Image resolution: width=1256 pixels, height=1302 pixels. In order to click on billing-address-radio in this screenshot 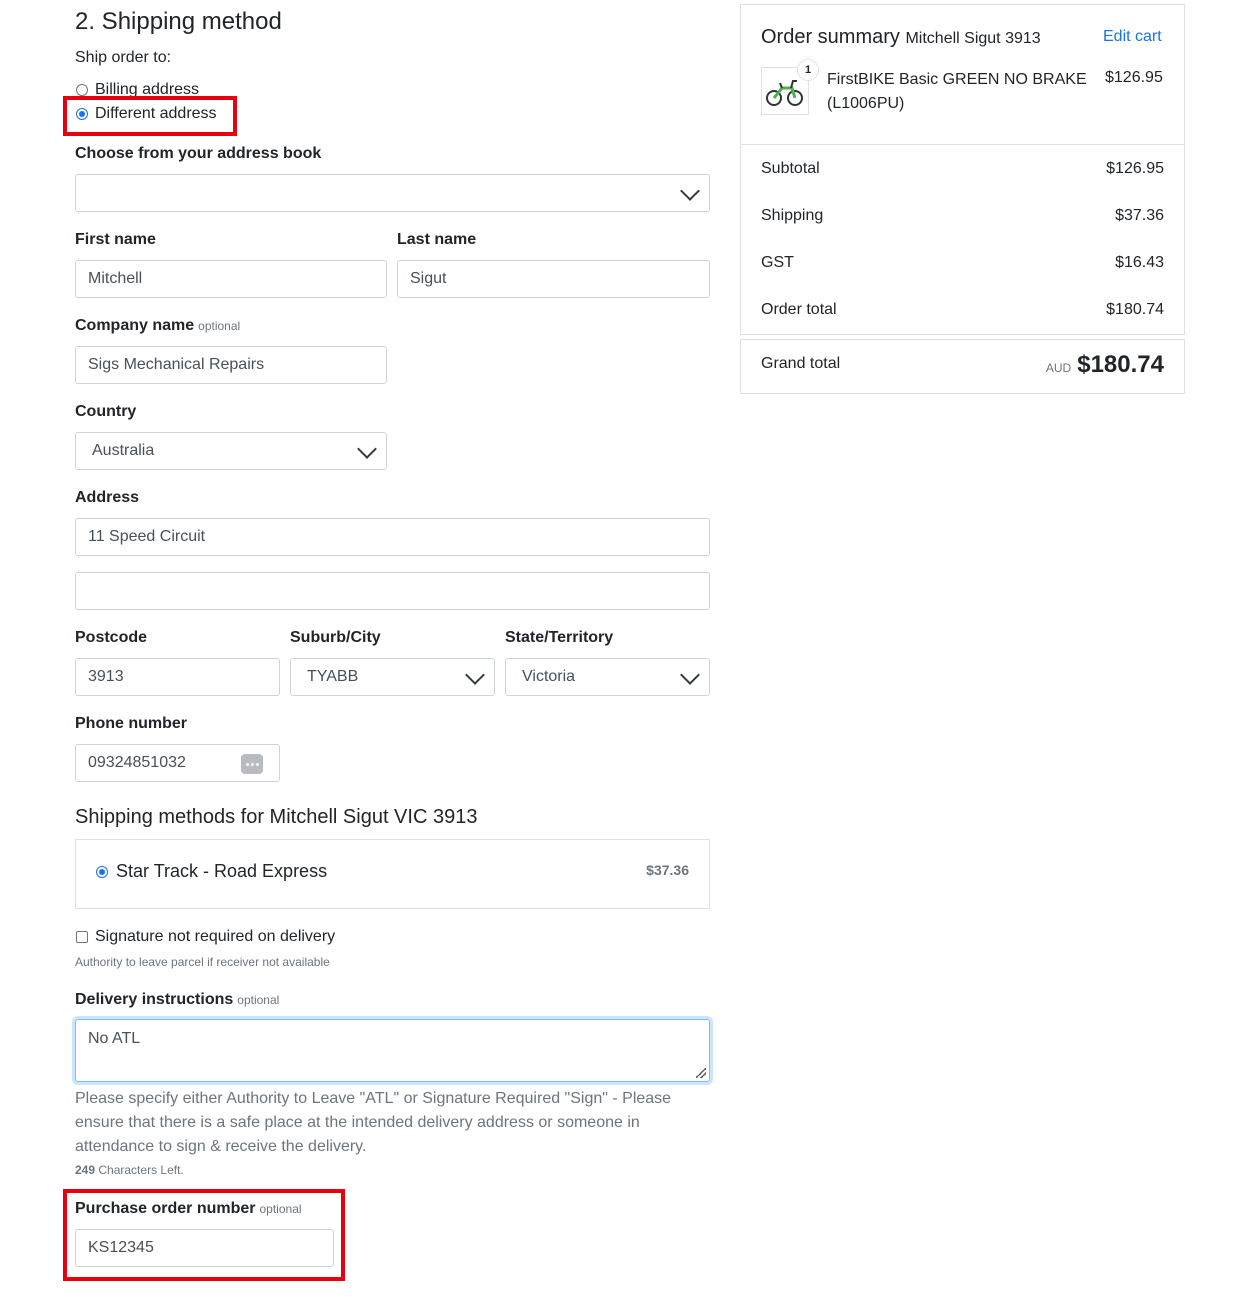, I will do `click(82, 90)`.